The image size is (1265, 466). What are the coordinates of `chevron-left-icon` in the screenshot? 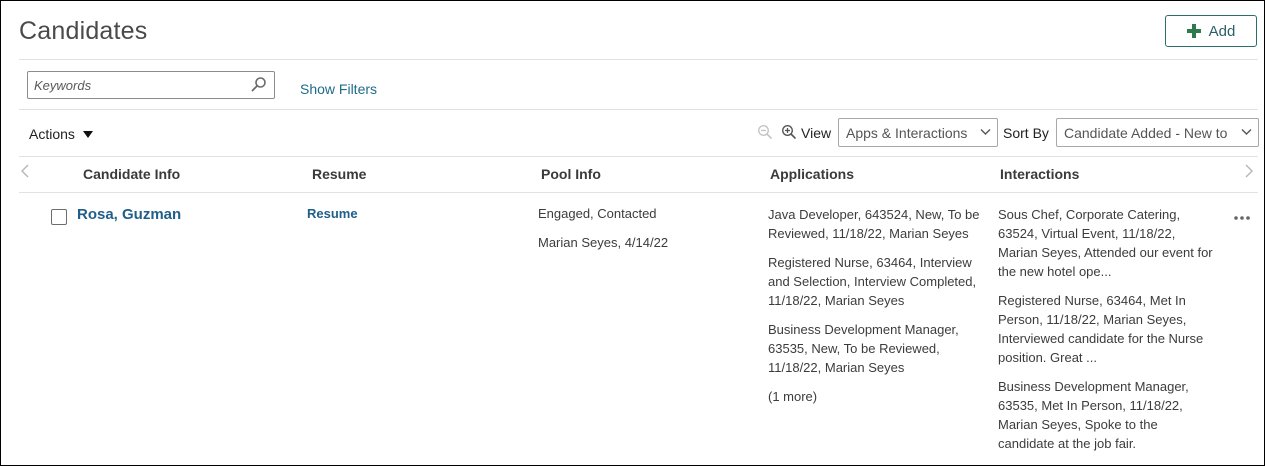 It's located at (25, 171).